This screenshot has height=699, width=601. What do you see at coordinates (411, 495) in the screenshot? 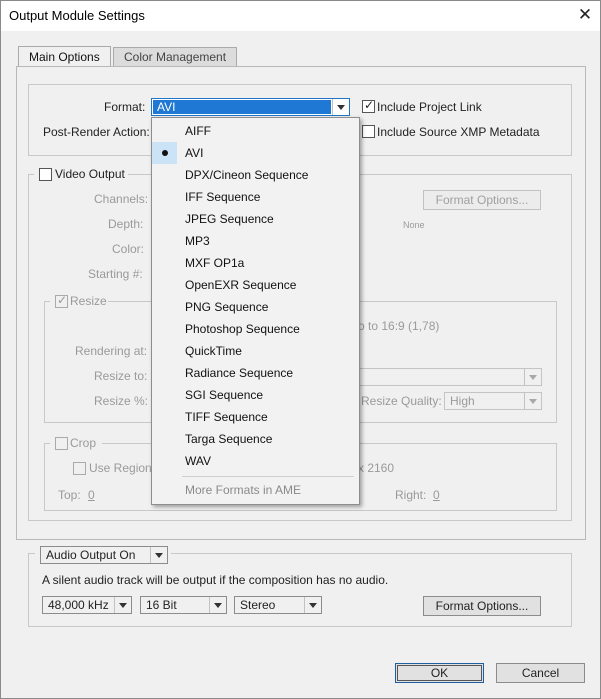
I see `crop-right-label: Right:` at bounding box center [411, 495].